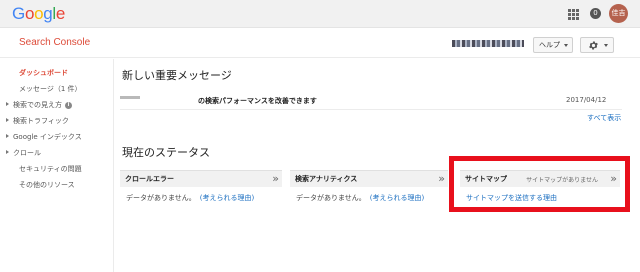 The width and height of the screenshot is (640, 272). What do you see at coordinates (201, 178) in the screenshot?
I see `crawl-errors-card-header: クロールエラー »` at bounding box center [201, 178].